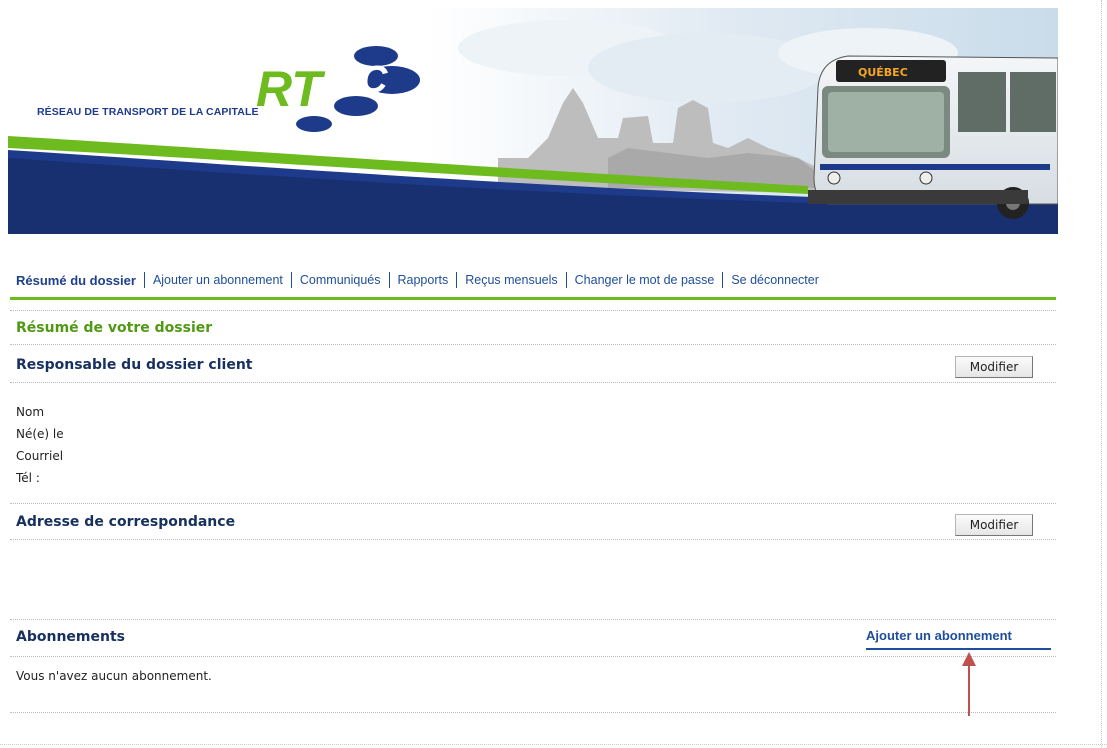 The image size is (1107, 748). What do you see at coordinates (40, 434) in the screenshot?
I see `field-birthdate-label: Né(e) le` at bounding box center [40, 434].